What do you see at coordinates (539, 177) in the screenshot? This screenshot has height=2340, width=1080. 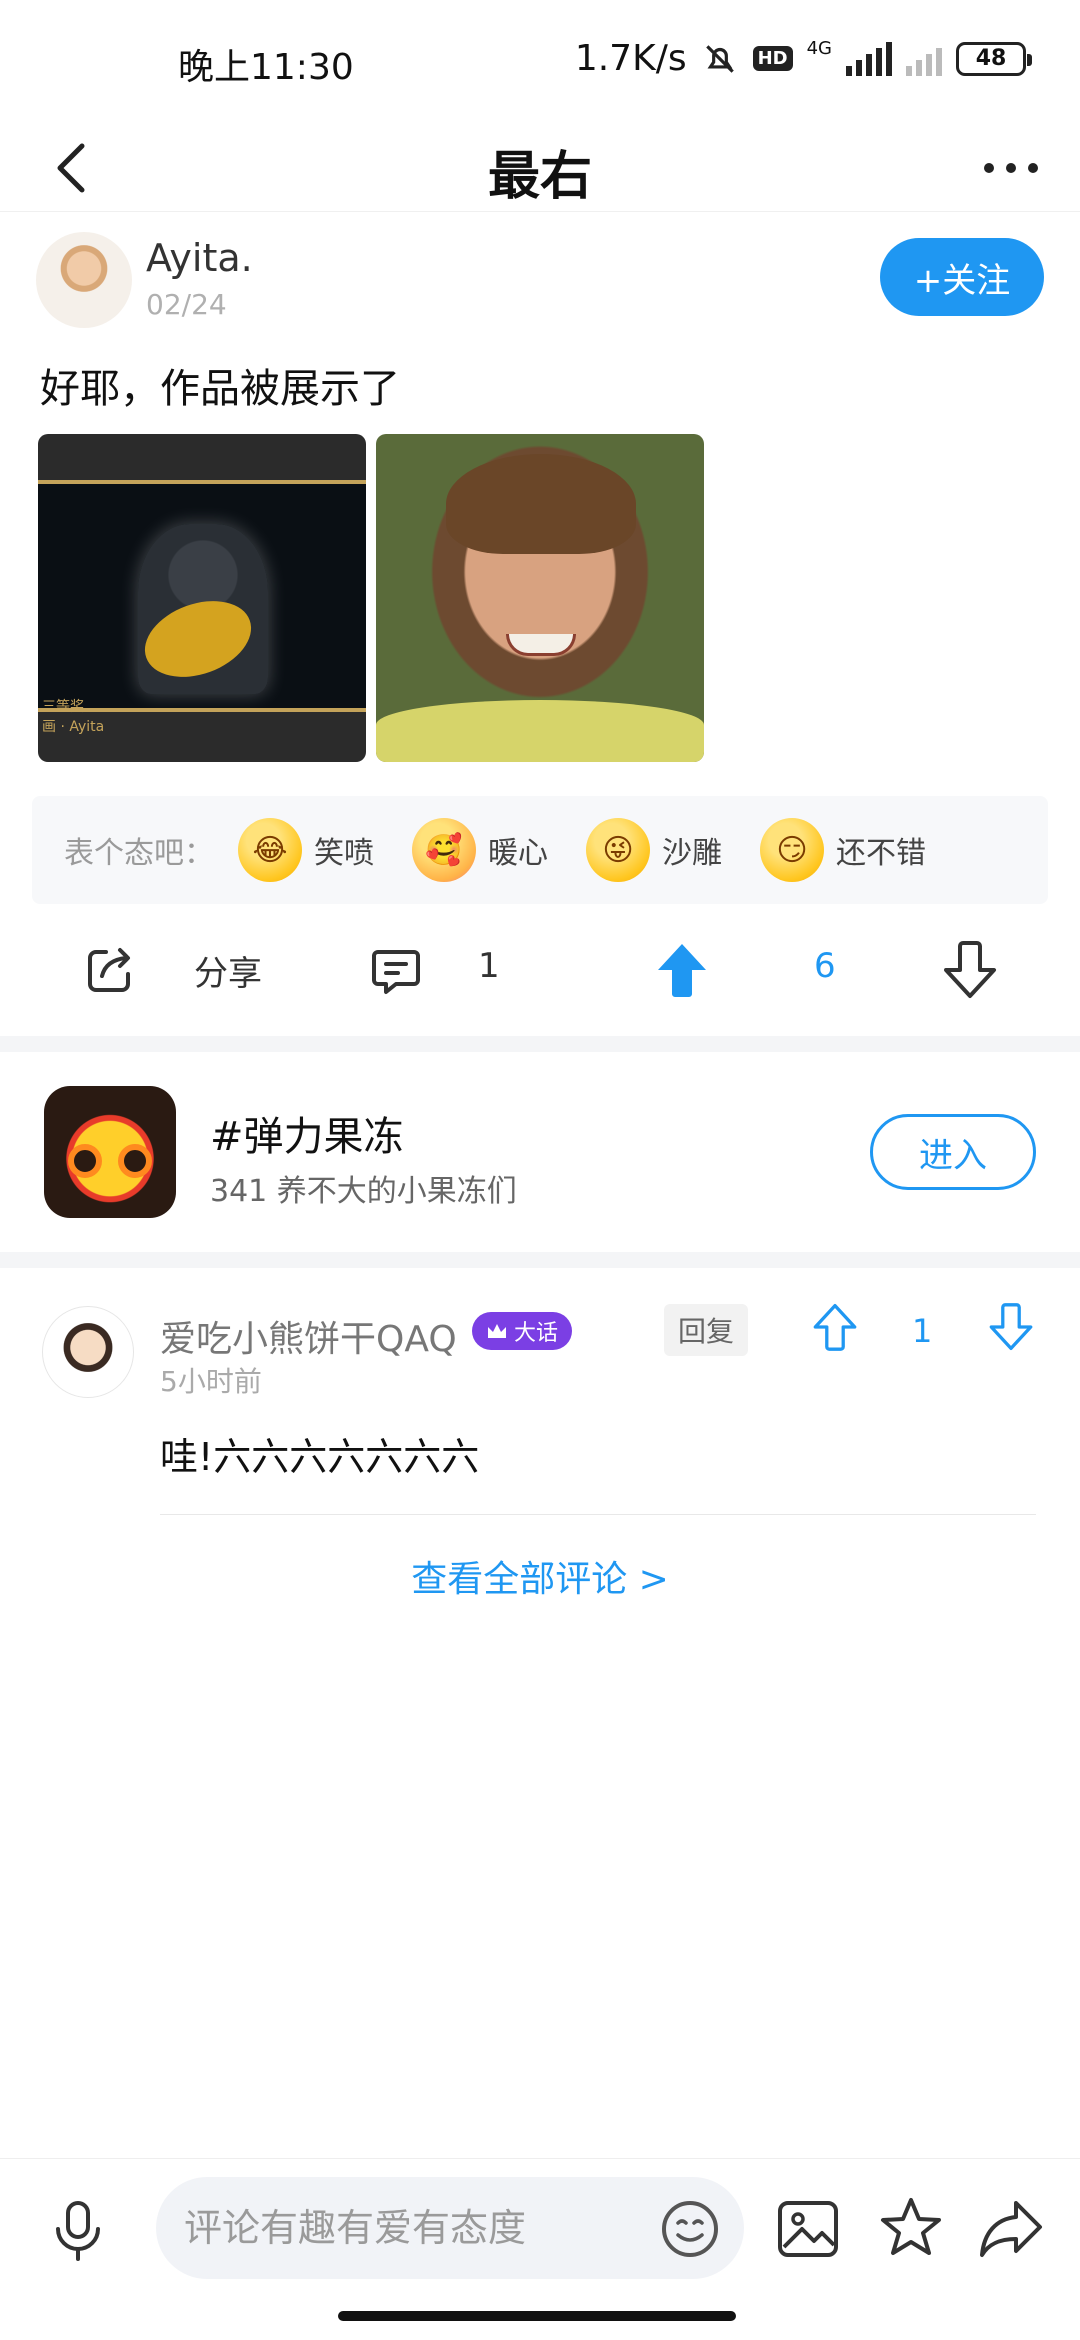 I see `page-title: 最右` at bounding box center [539, 177].